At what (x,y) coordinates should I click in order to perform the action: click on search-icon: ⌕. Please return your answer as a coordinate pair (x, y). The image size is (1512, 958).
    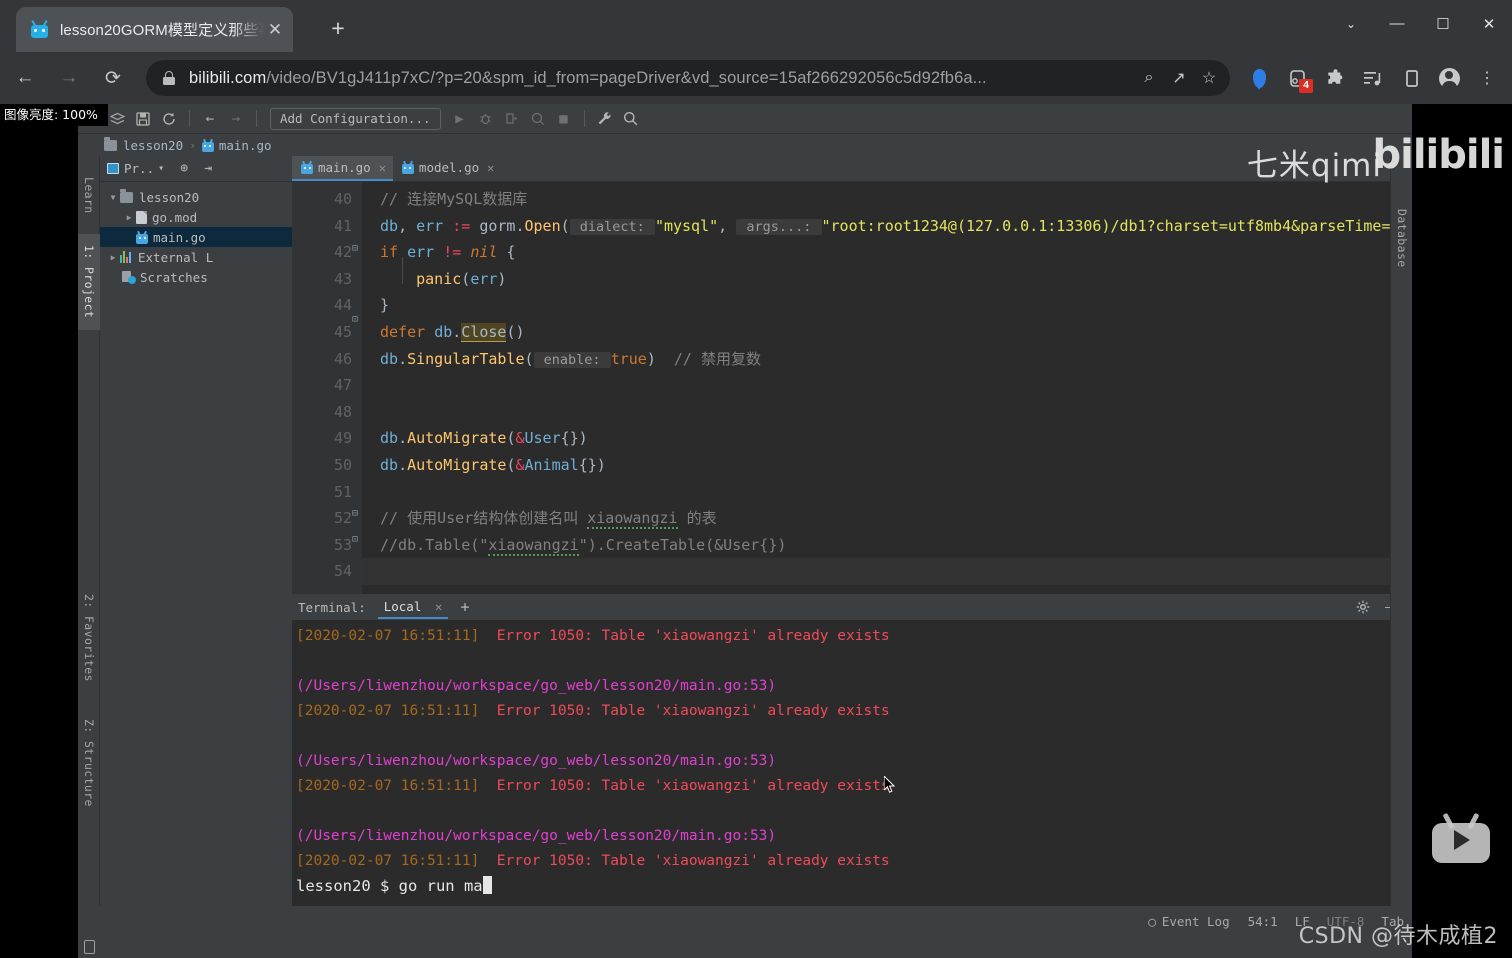
    Looking at the image, I should click on (1149, 78).